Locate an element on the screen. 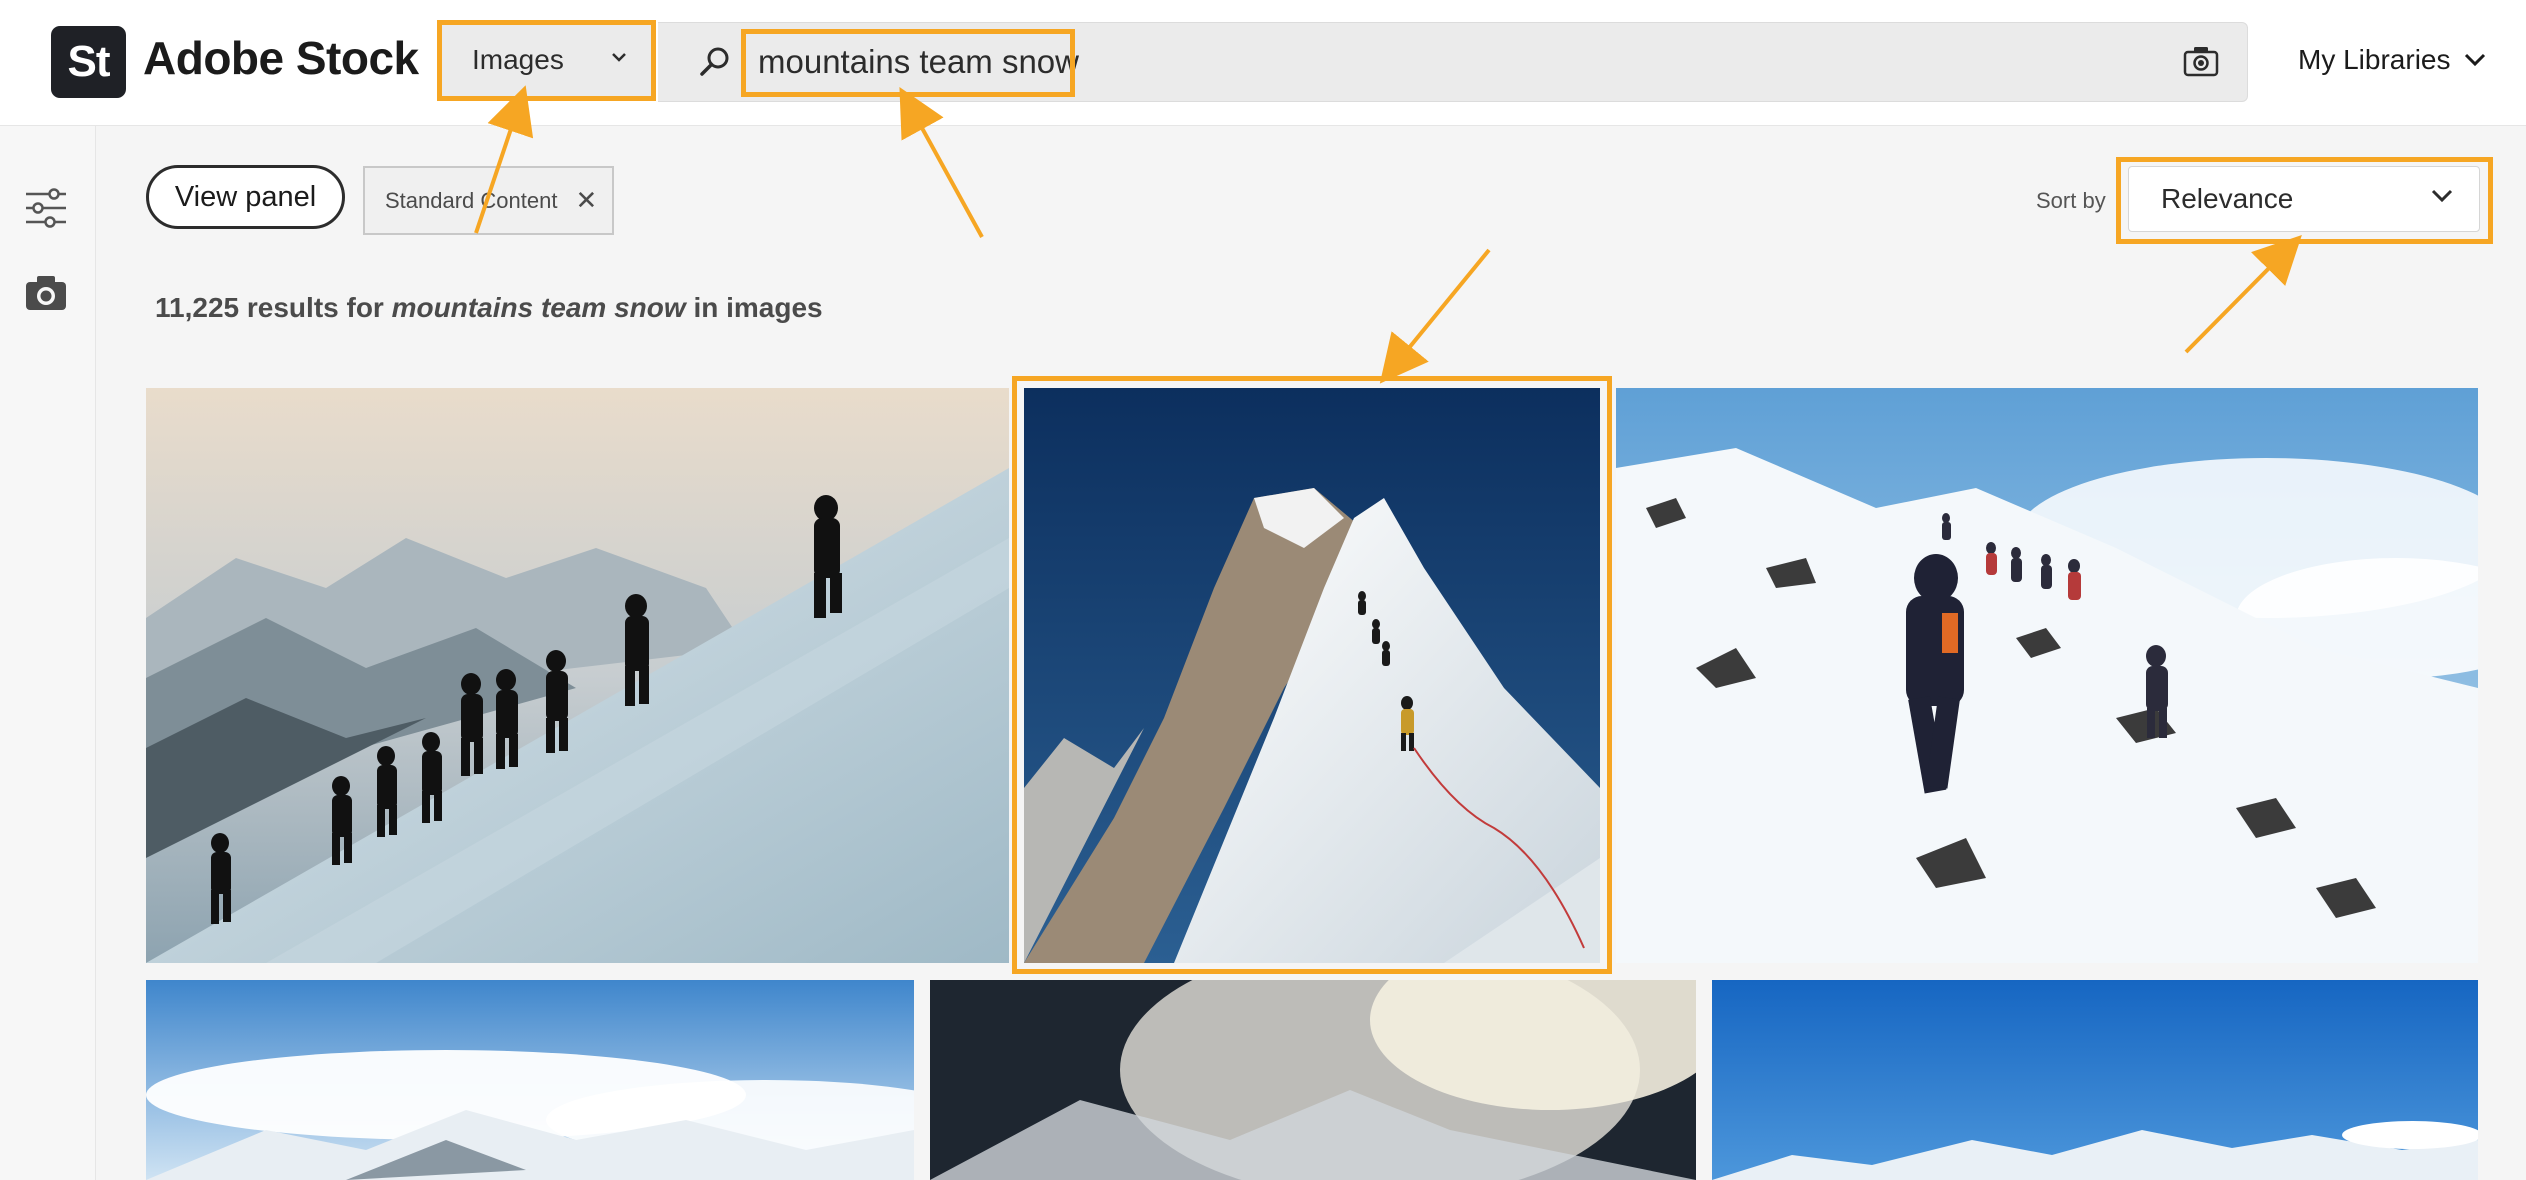  results-count: 11,225 is located at coordinates (197, 307).